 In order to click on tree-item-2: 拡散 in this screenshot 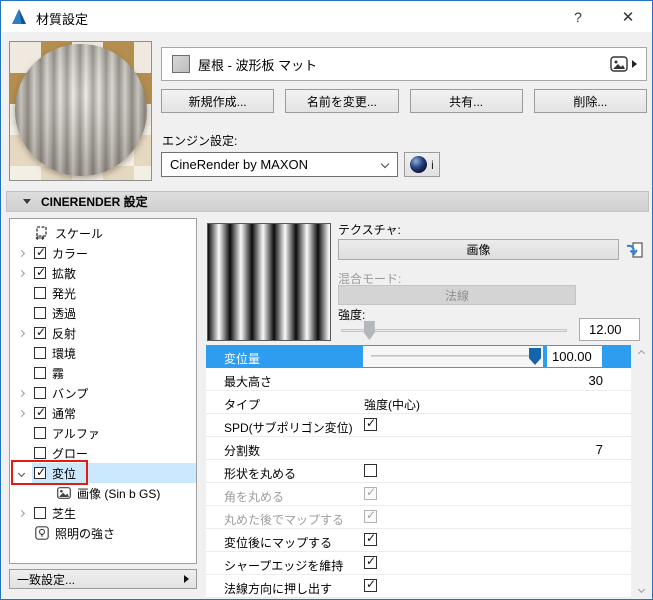, I will do `click(103, 273)`.